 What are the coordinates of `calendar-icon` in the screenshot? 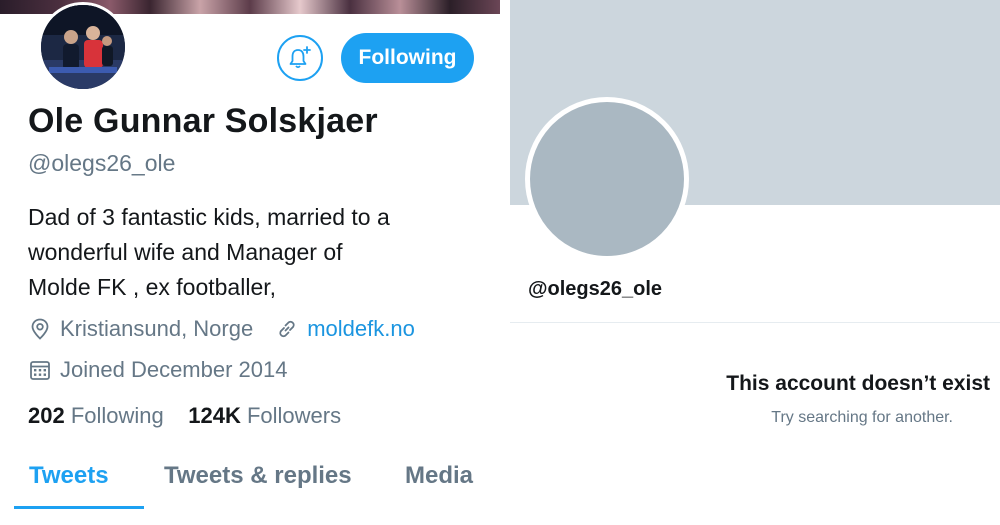 It's located at (40, 370).